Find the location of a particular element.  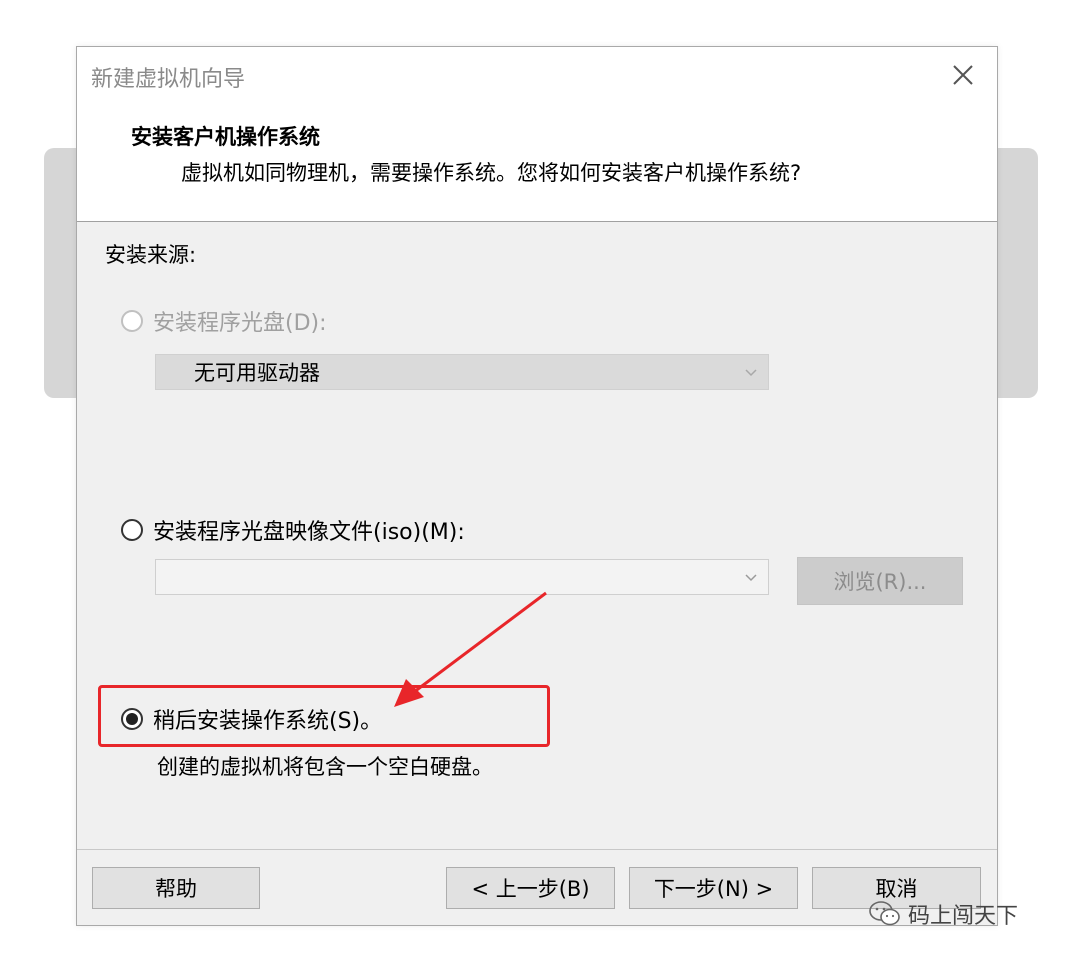

next-button: 下一步(N) > is located at coordinates (713, 888).